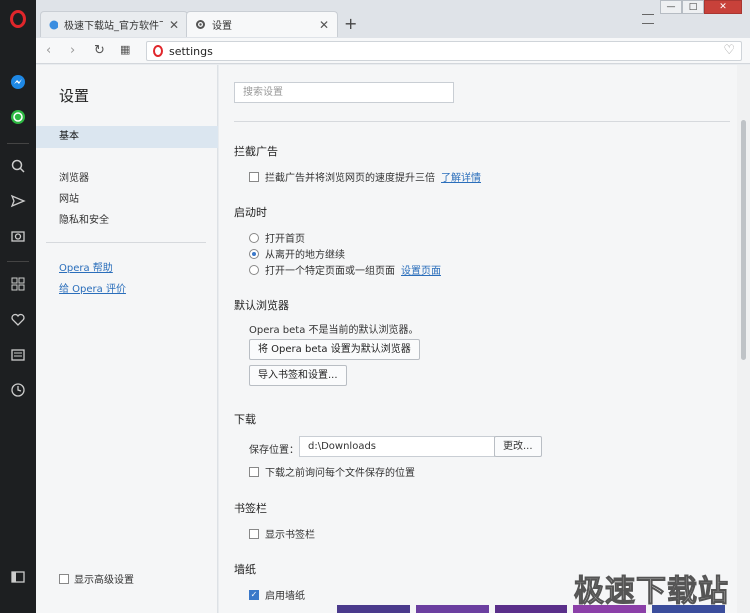 The height and width of the screenshot is (613, 750). I want to click on startup-option-label: 打开首页, so click(285, 239).